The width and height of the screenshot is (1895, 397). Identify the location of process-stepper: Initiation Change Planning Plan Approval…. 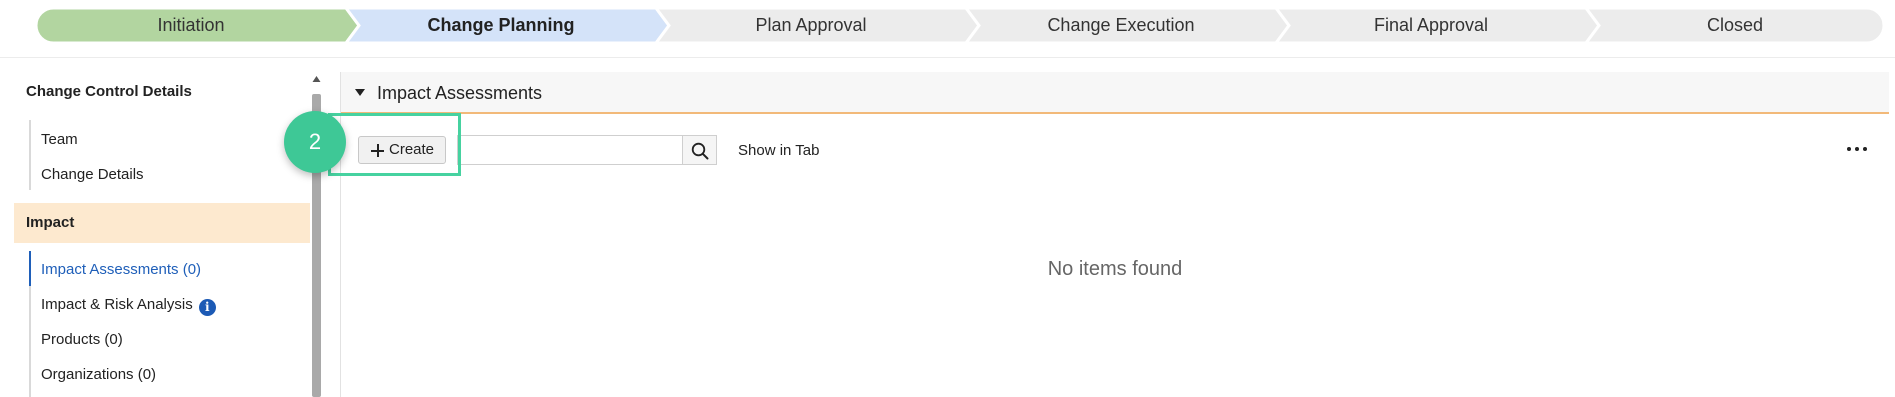
(960, 25).